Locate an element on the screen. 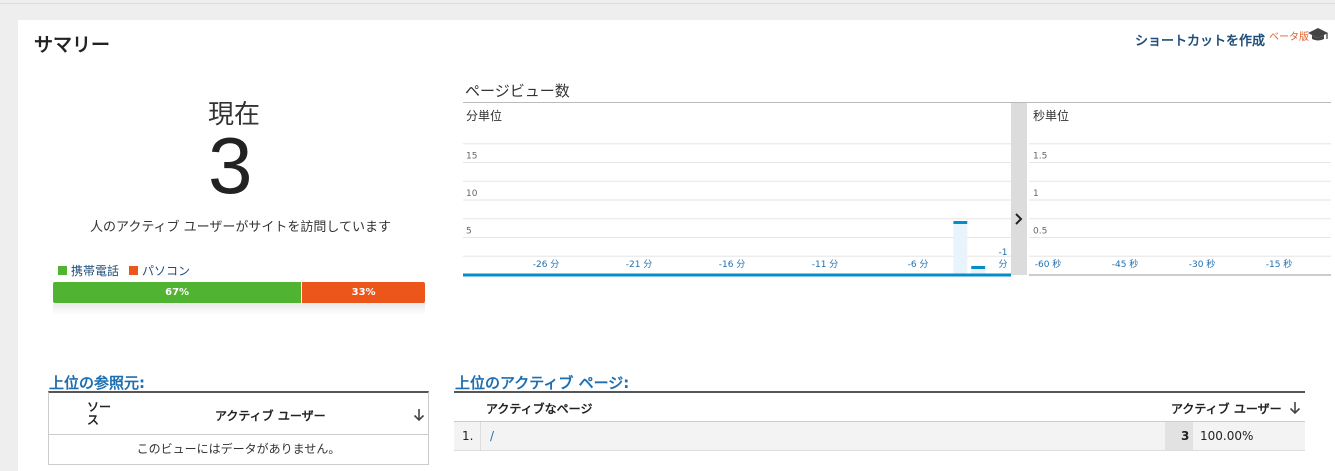 The image size is (1335, 471). second-y-tick-label: 0.5 is located at coordinates (1040, 232).